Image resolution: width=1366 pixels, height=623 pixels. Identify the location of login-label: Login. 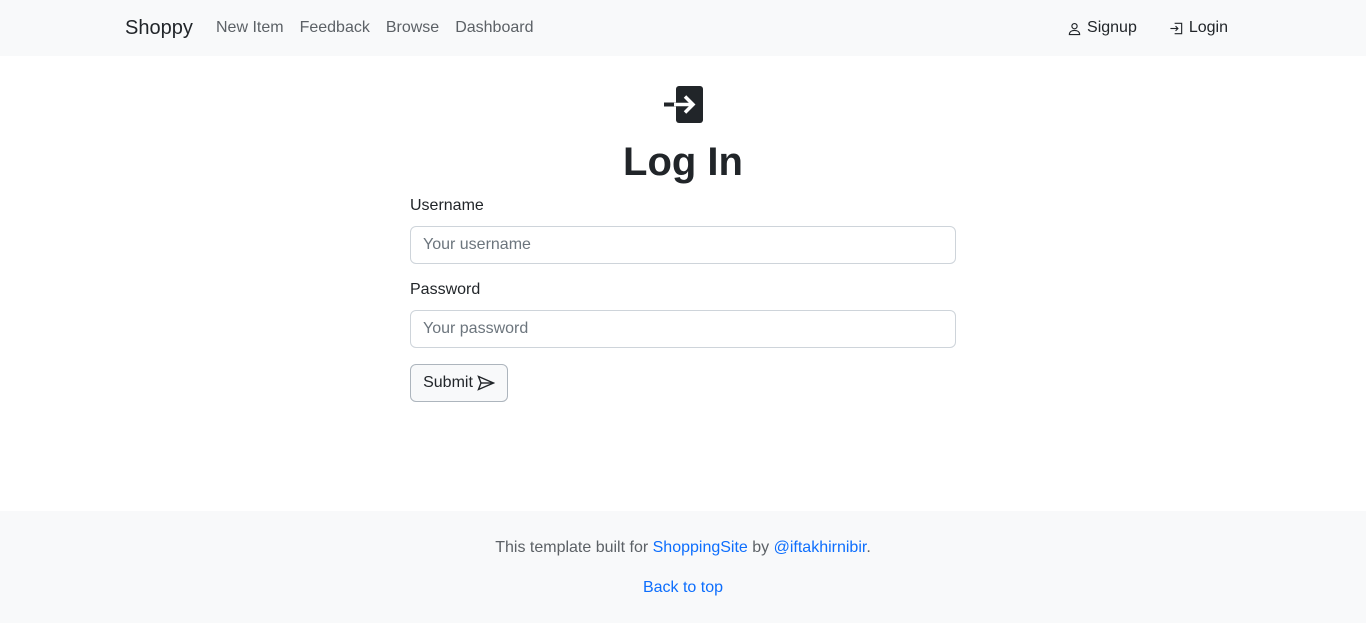
(1208, 27).